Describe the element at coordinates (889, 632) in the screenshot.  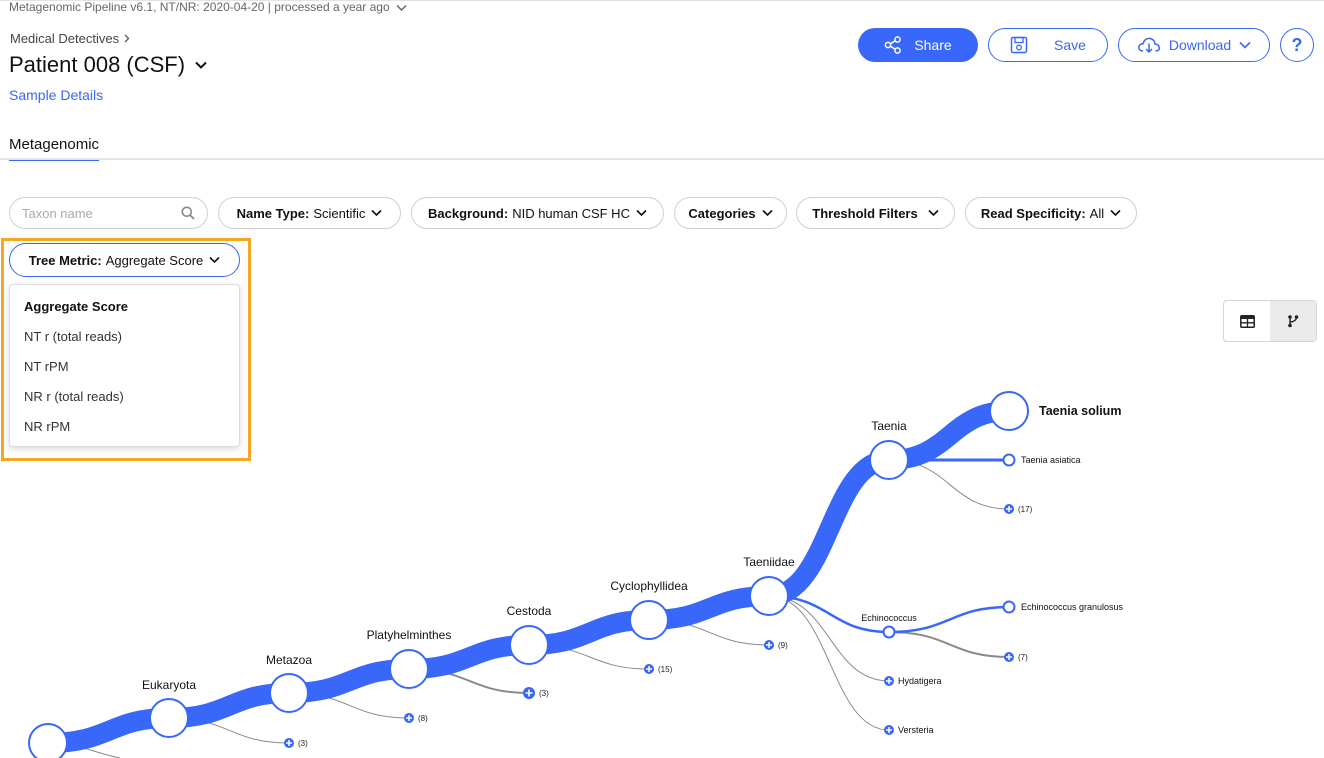
I see `tree-node-echinococcus` at that location.